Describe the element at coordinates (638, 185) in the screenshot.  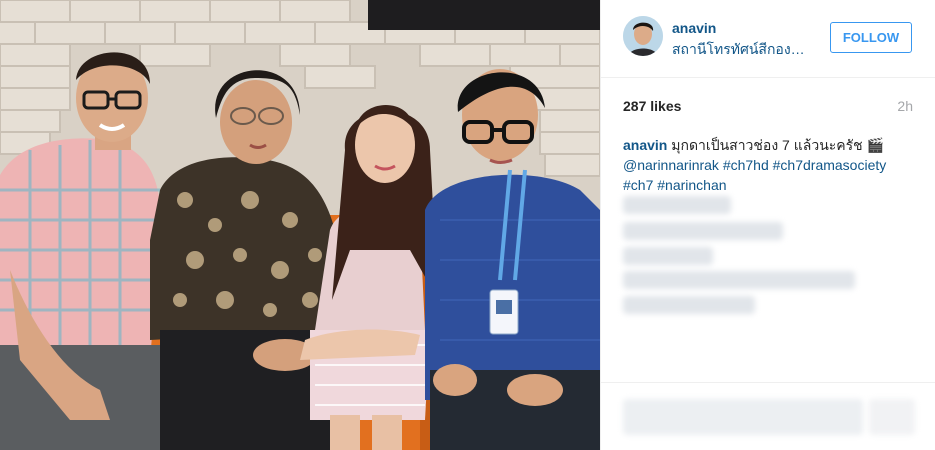
I see `hashtag-link: #ch7` at that location.